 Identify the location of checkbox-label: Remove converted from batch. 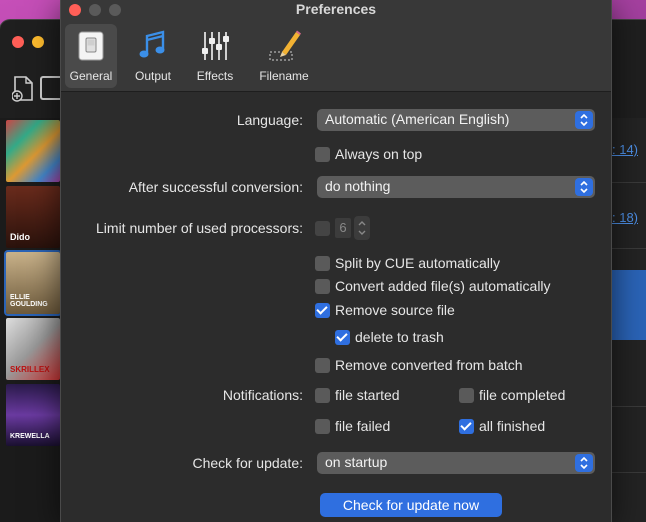
(429, 365).